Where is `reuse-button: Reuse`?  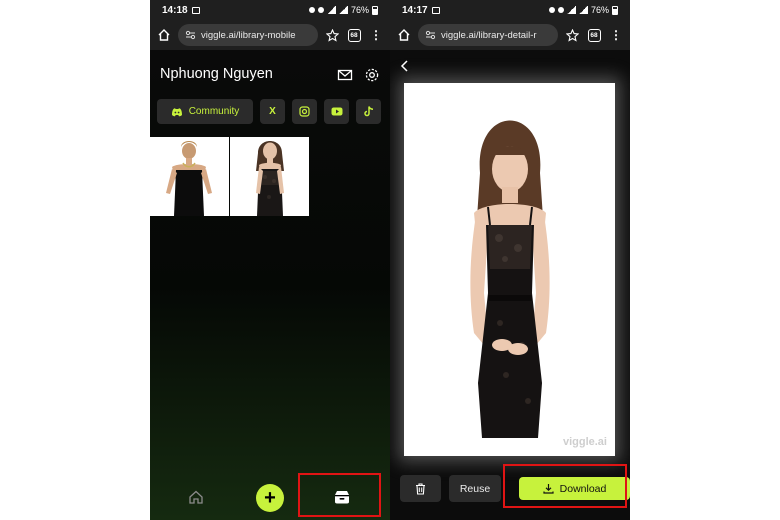
reuse-button: Reuse is located at coordinates (475, 488).